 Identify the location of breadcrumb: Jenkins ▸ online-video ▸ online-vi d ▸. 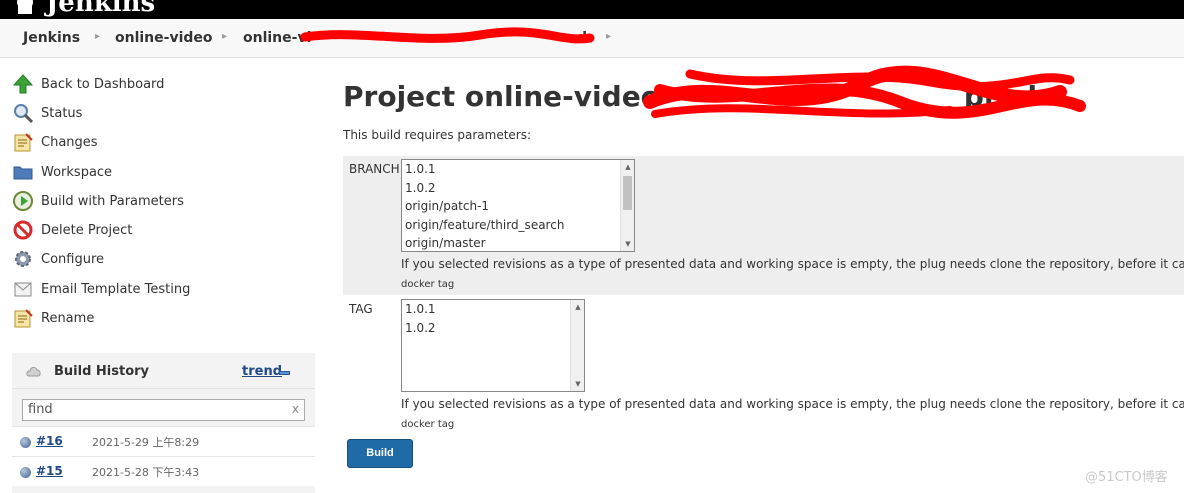
(592, 38).